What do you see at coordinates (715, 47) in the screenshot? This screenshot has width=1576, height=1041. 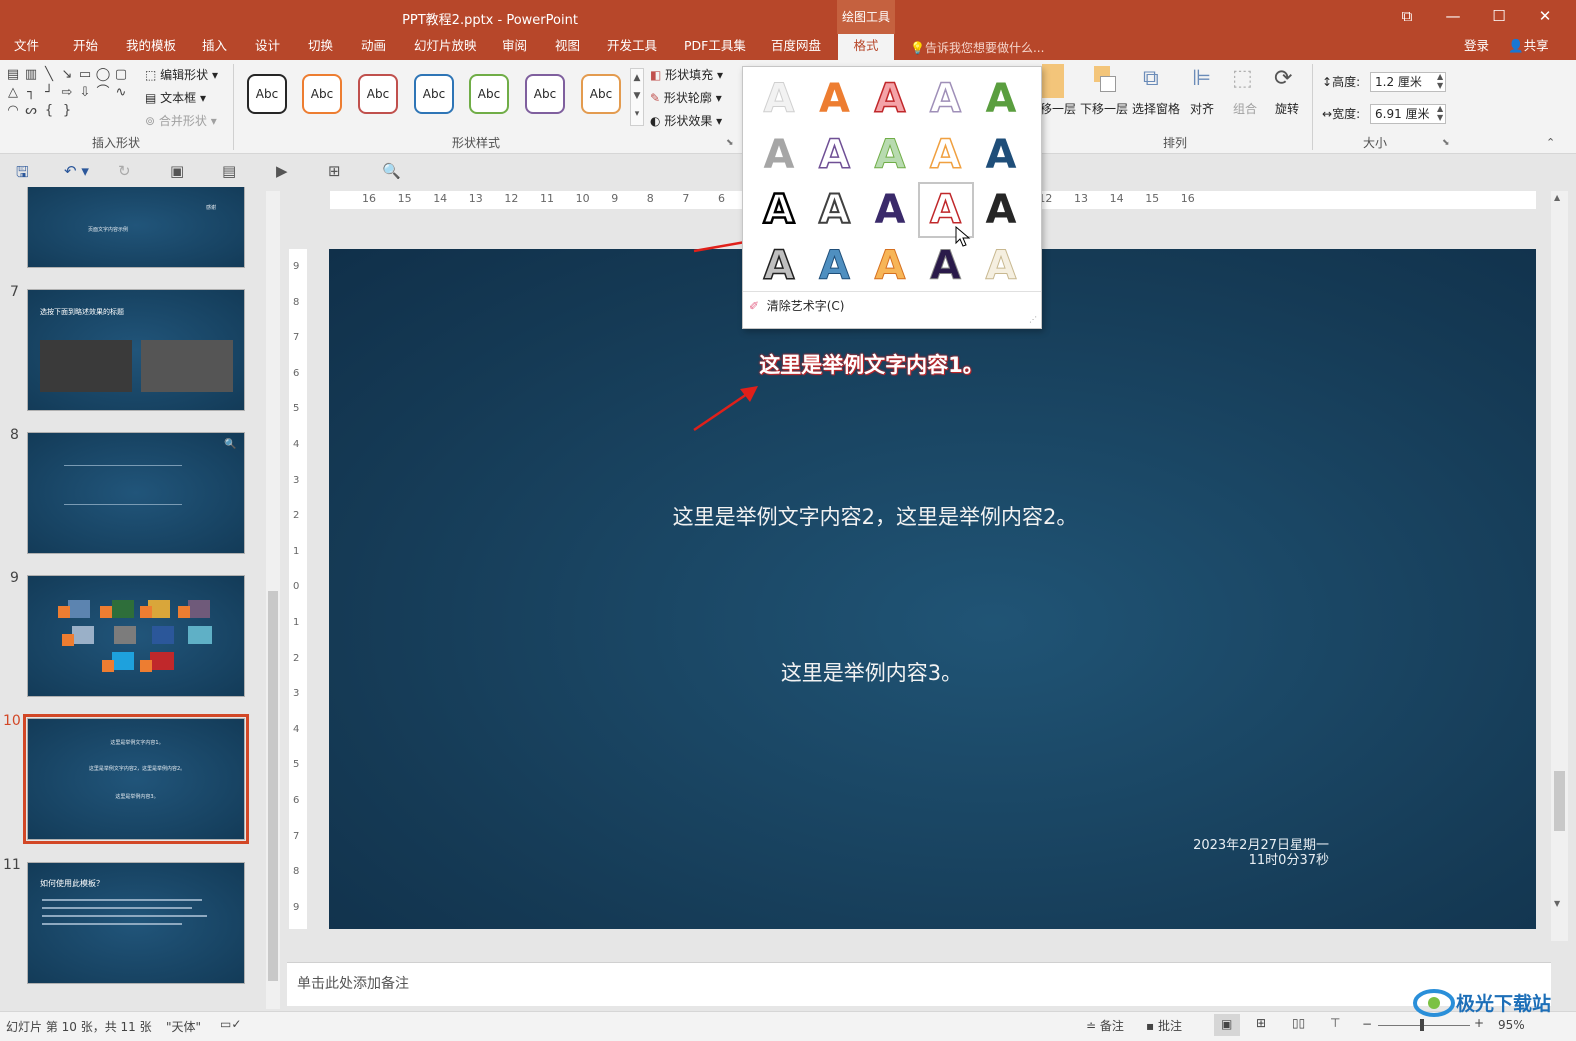 I see `tab-pdf-tools: PDF工具集` at bounding box center [715, 47].